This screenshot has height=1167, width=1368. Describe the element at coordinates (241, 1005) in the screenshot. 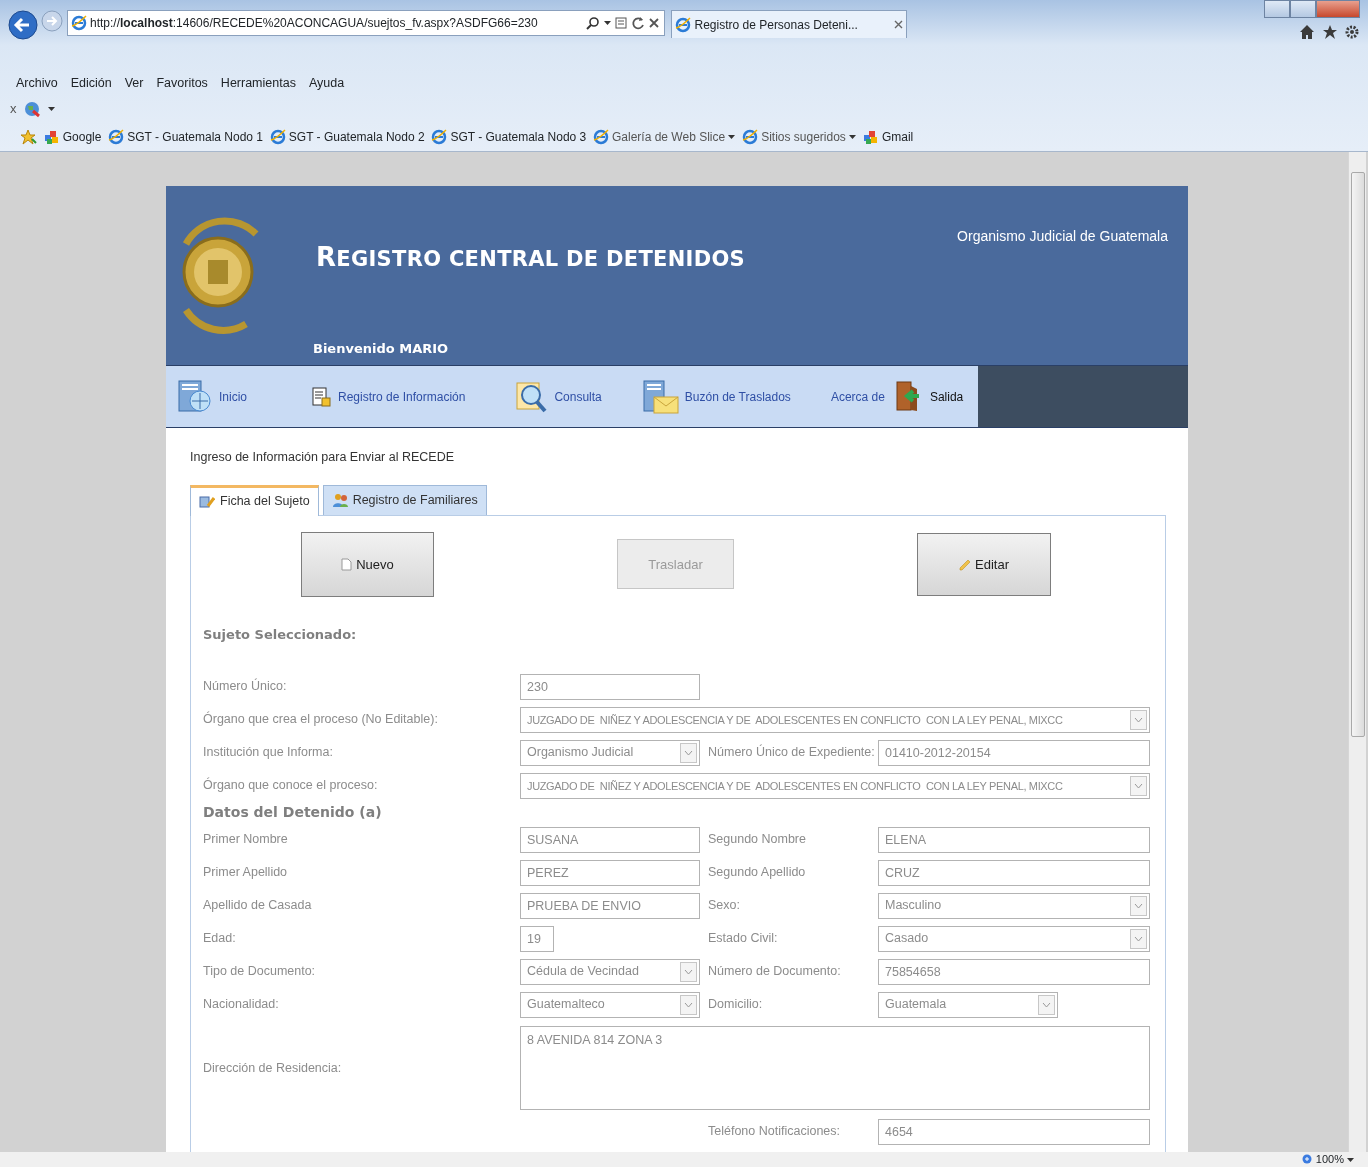

I see `field-label: Nacionalidad:` at that location.